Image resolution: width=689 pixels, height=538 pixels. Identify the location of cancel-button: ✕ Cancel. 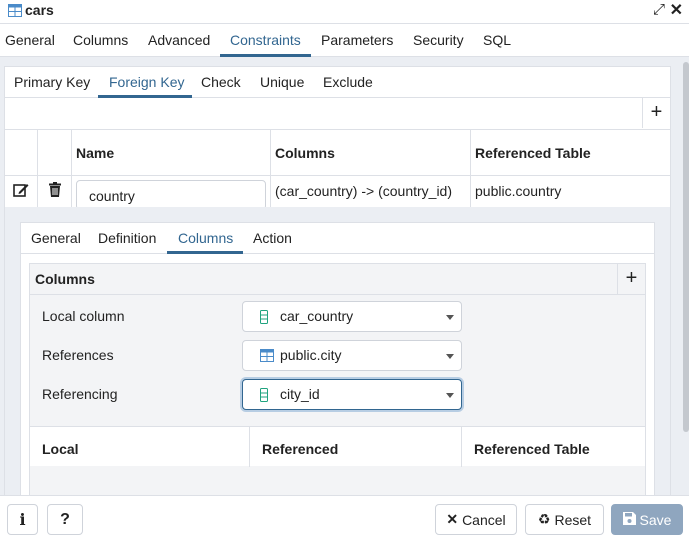
(476, 519).